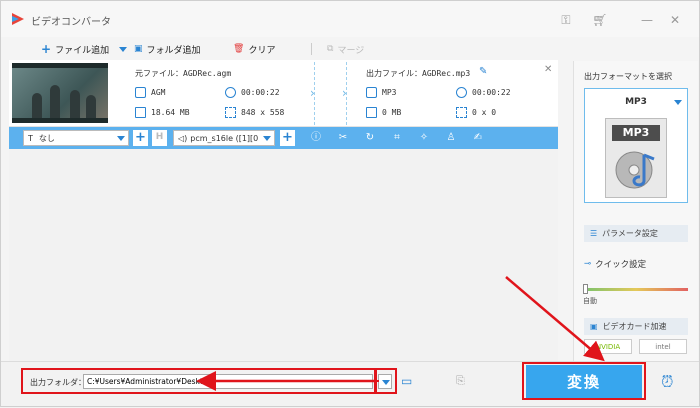 The height and width of the screenshot is (408, 700). What do you see at coordinates (667, 382) in the screenshot?
I see `alarm-clock-icon: ⏰︎` at bounding box center [667, 382].